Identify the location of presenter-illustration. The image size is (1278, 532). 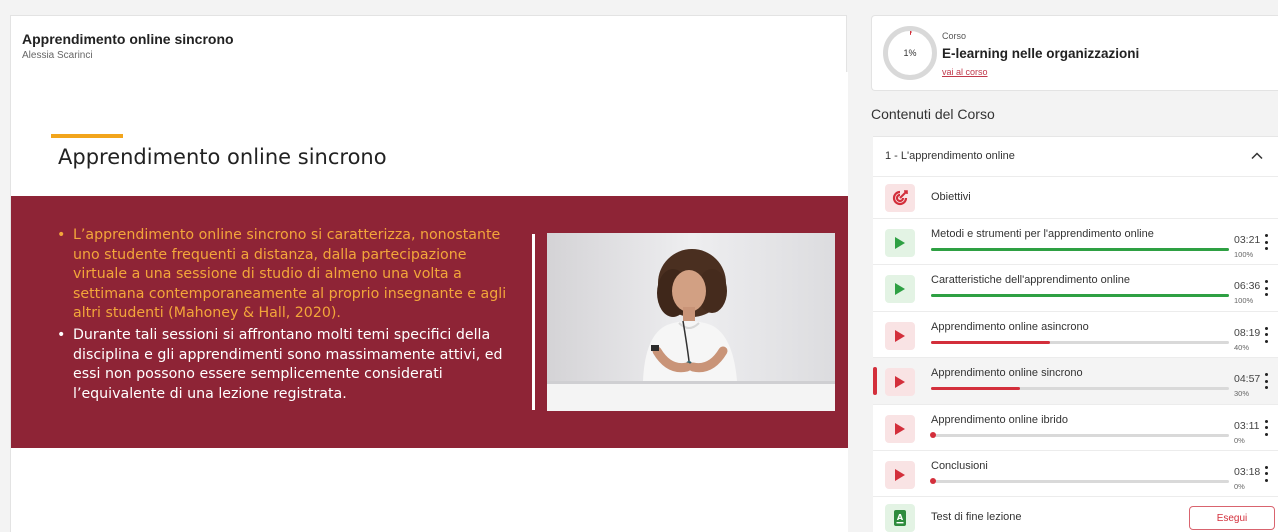
(691, 322).